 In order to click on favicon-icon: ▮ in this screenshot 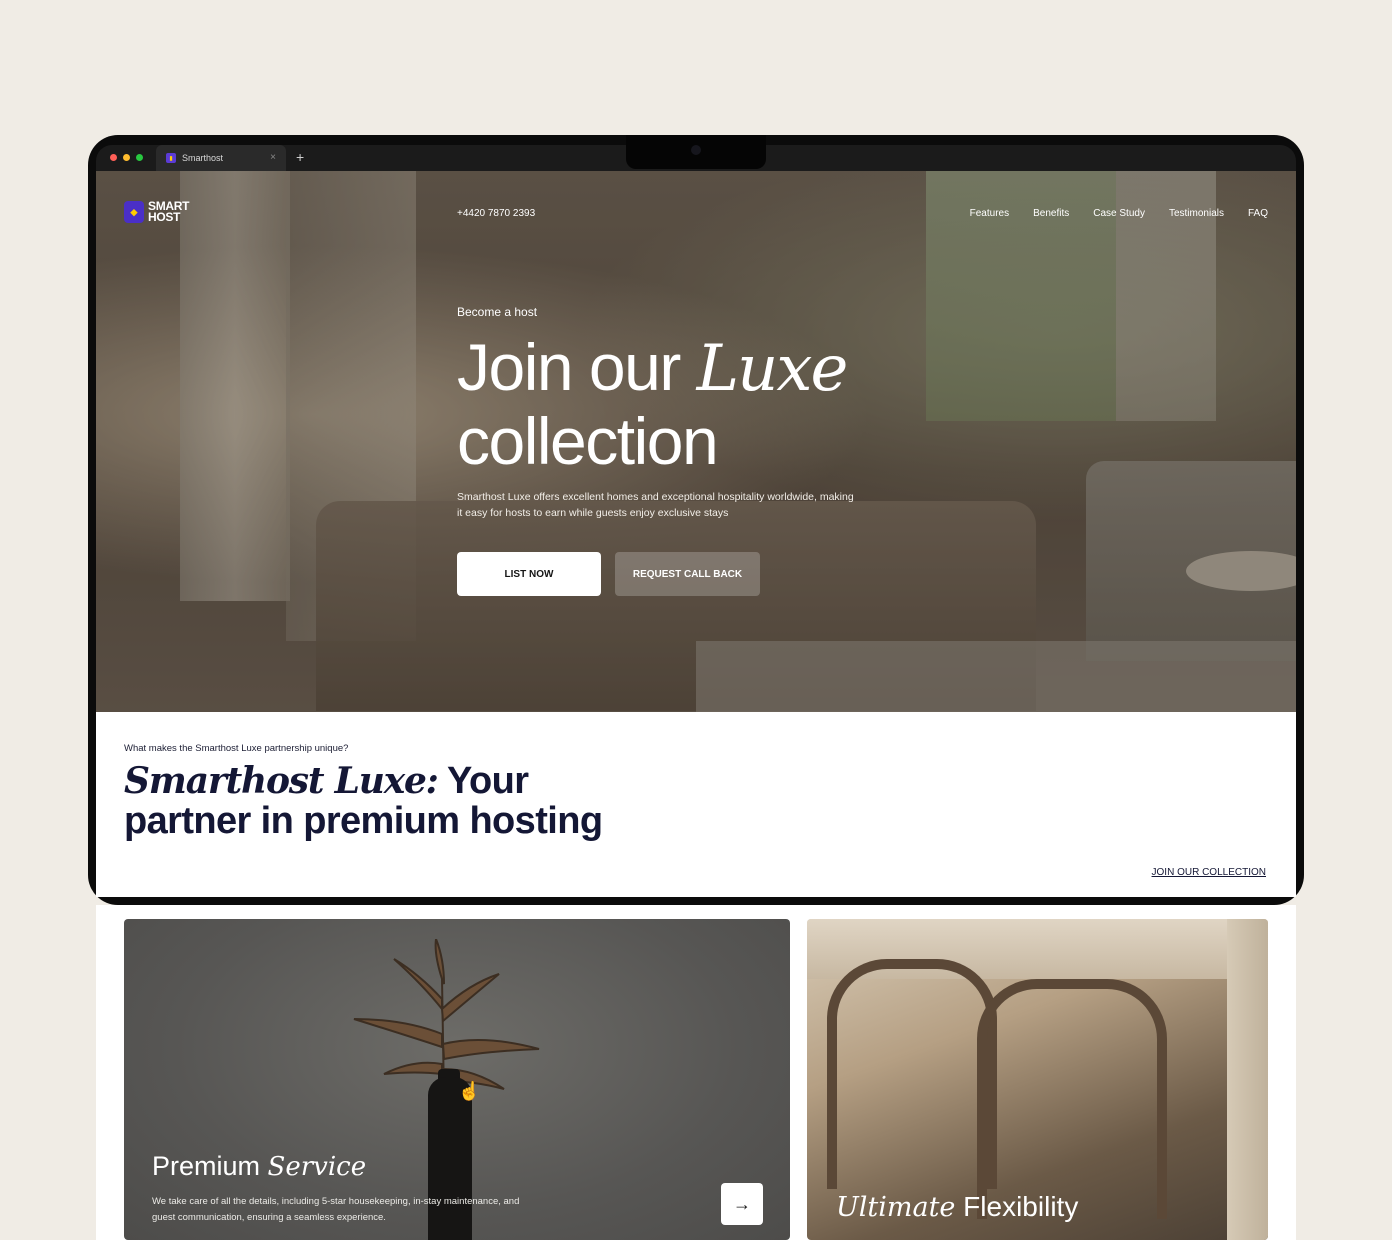, I will do `click(171, 158)`.